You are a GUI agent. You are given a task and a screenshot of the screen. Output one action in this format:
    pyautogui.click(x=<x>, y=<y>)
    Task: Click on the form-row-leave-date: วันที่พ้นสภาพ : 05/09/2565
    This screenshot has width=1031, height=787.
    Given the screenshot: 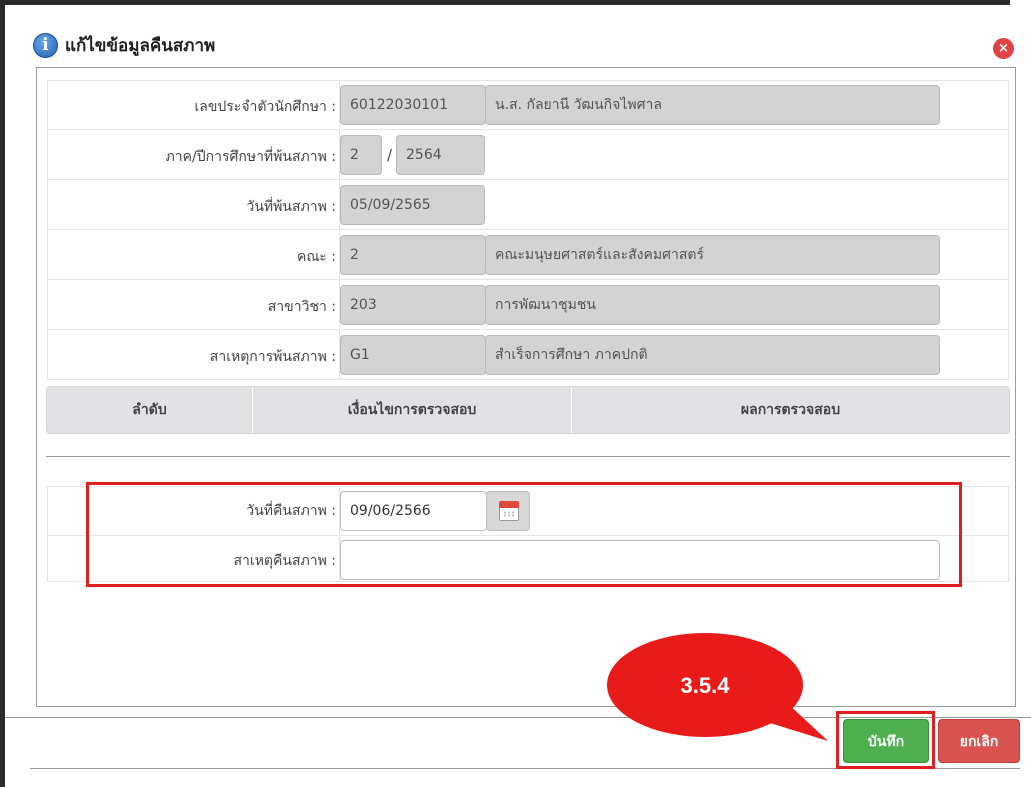 What is the action you would take?
    pyautogui.click(x=528, y=205)
    